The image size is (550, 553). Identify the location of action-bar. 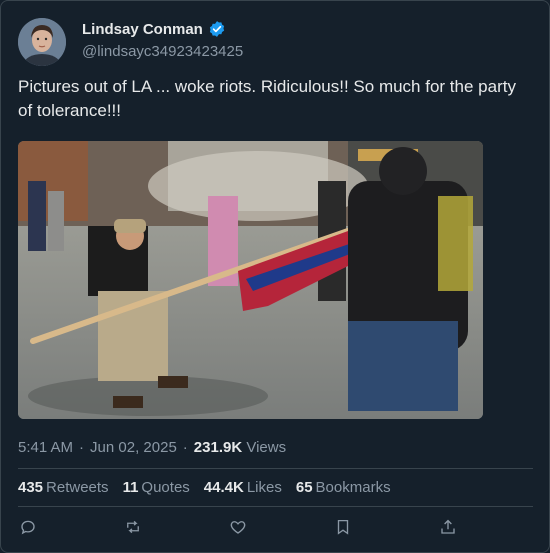
(238, 527).